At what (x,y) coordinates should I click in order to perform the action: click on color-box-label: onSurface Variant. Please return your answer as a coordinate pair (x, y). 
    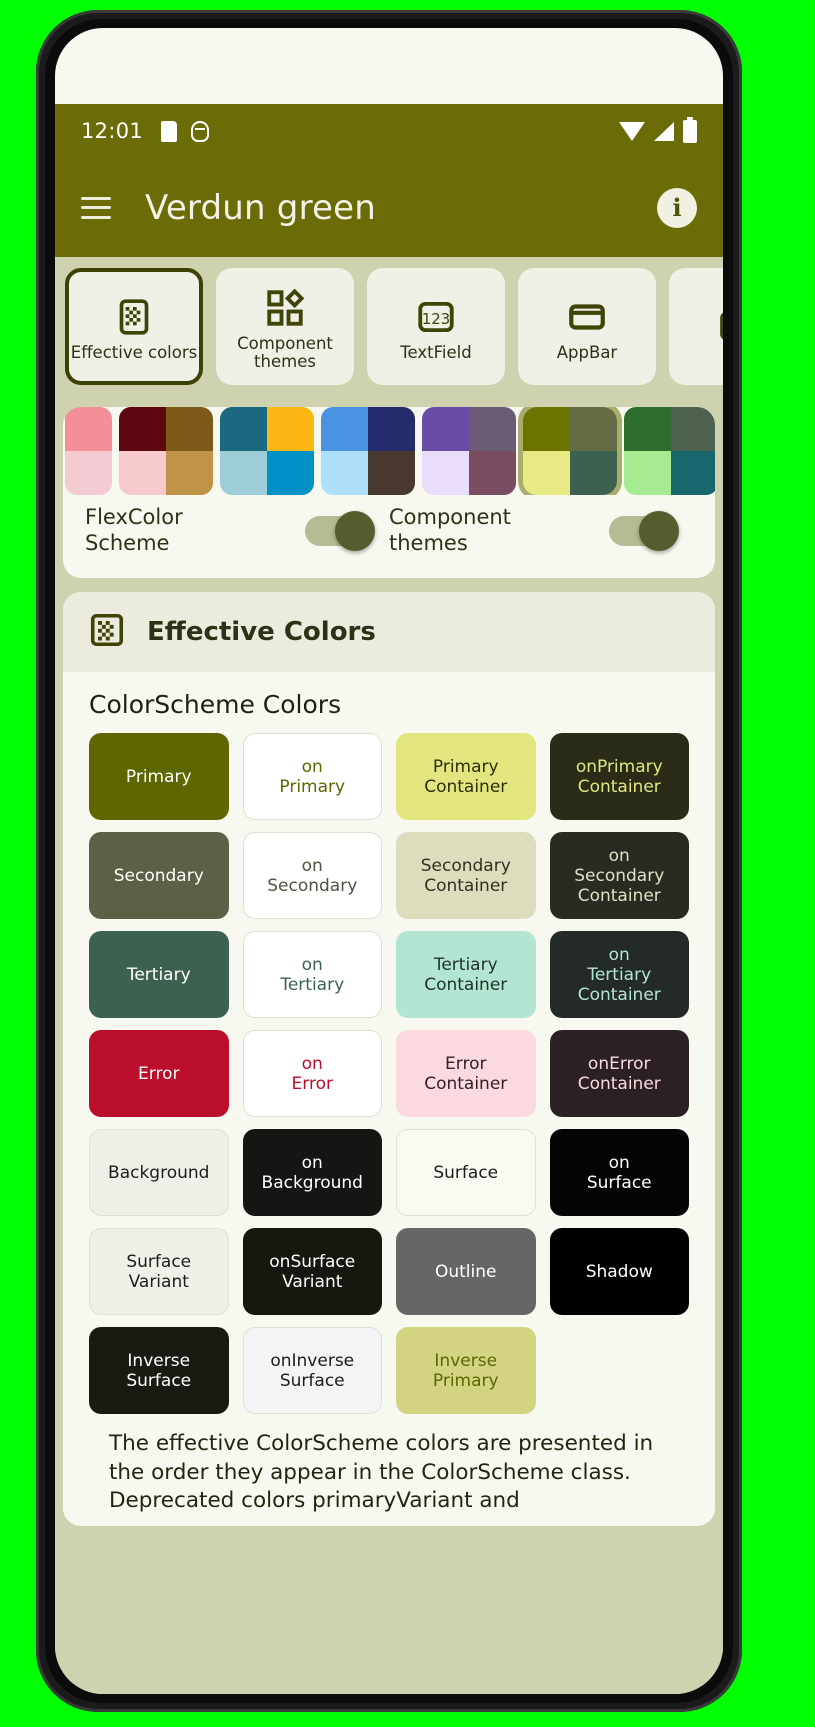
    Looking at the image, I should click on (312, 1271).